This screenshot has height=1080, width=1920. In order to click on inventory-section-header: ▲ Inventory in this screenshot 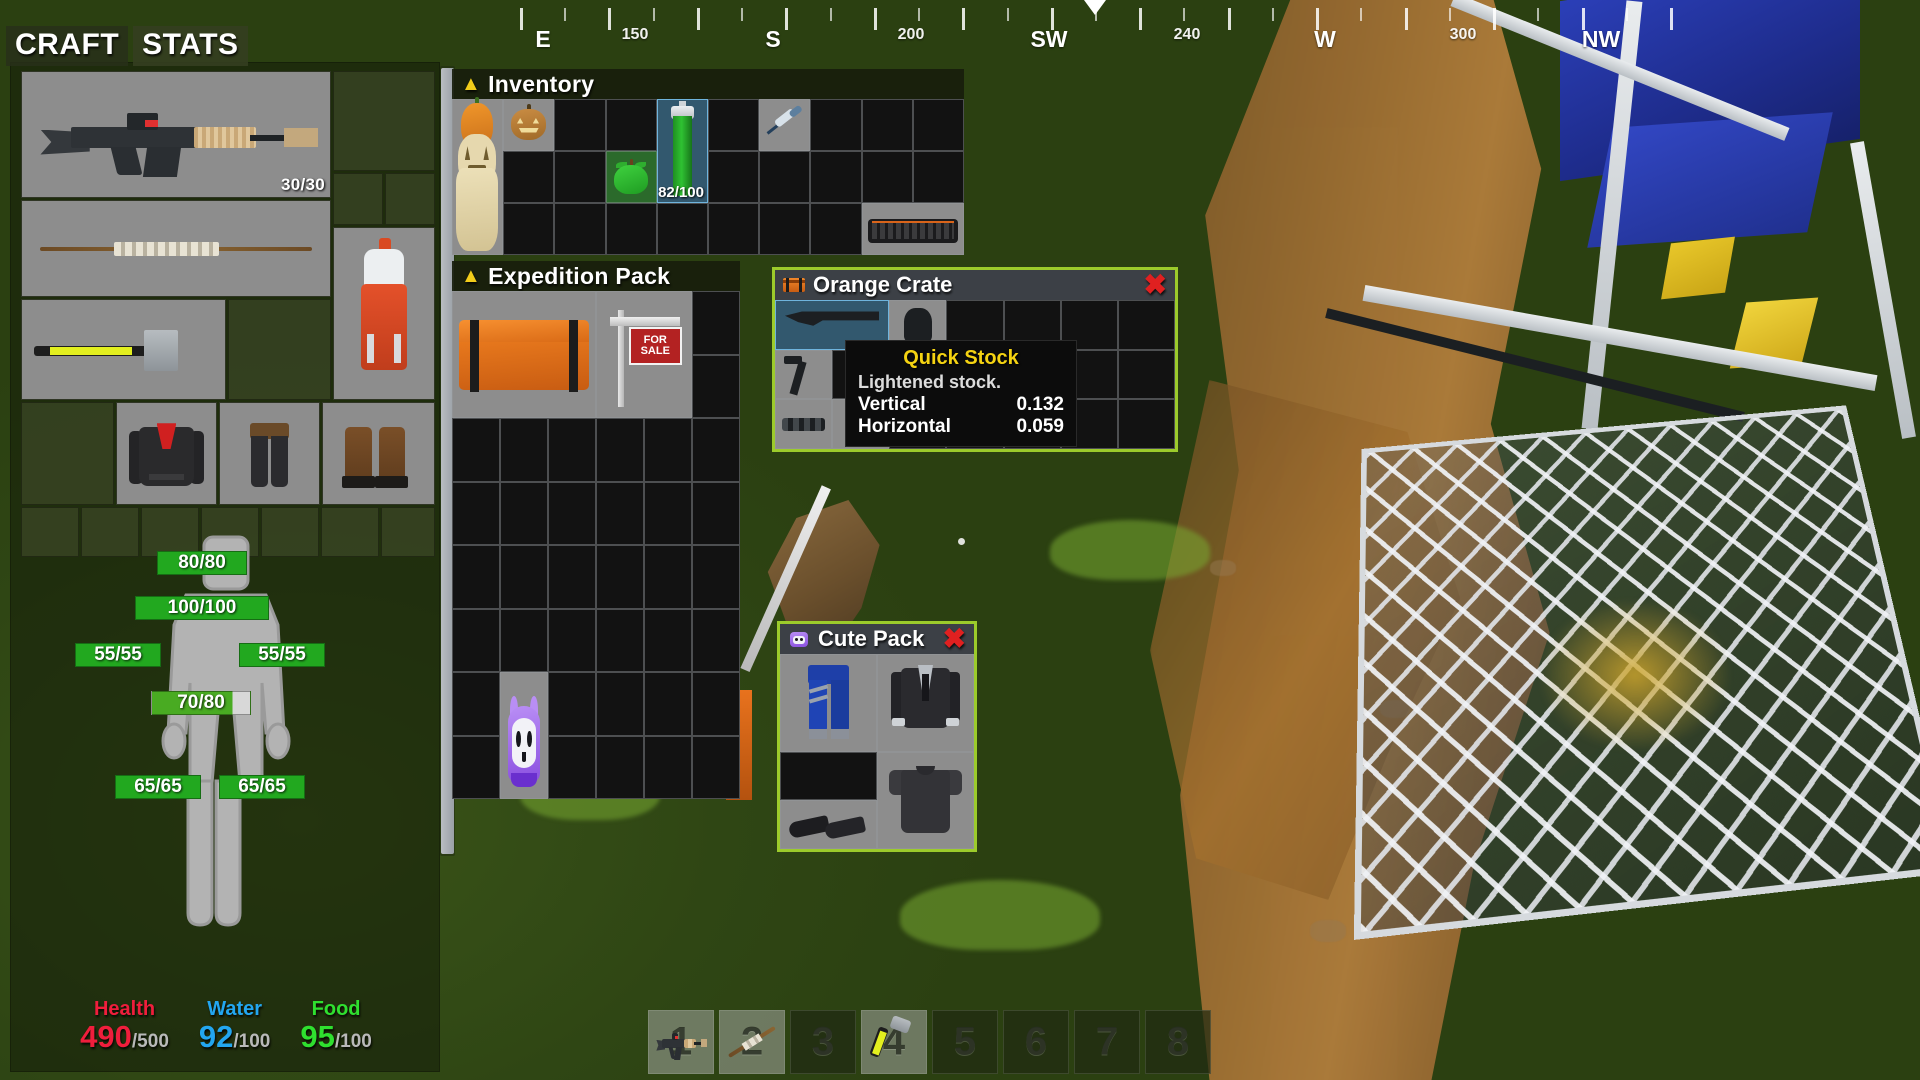, I will do `click(708, 84)`.